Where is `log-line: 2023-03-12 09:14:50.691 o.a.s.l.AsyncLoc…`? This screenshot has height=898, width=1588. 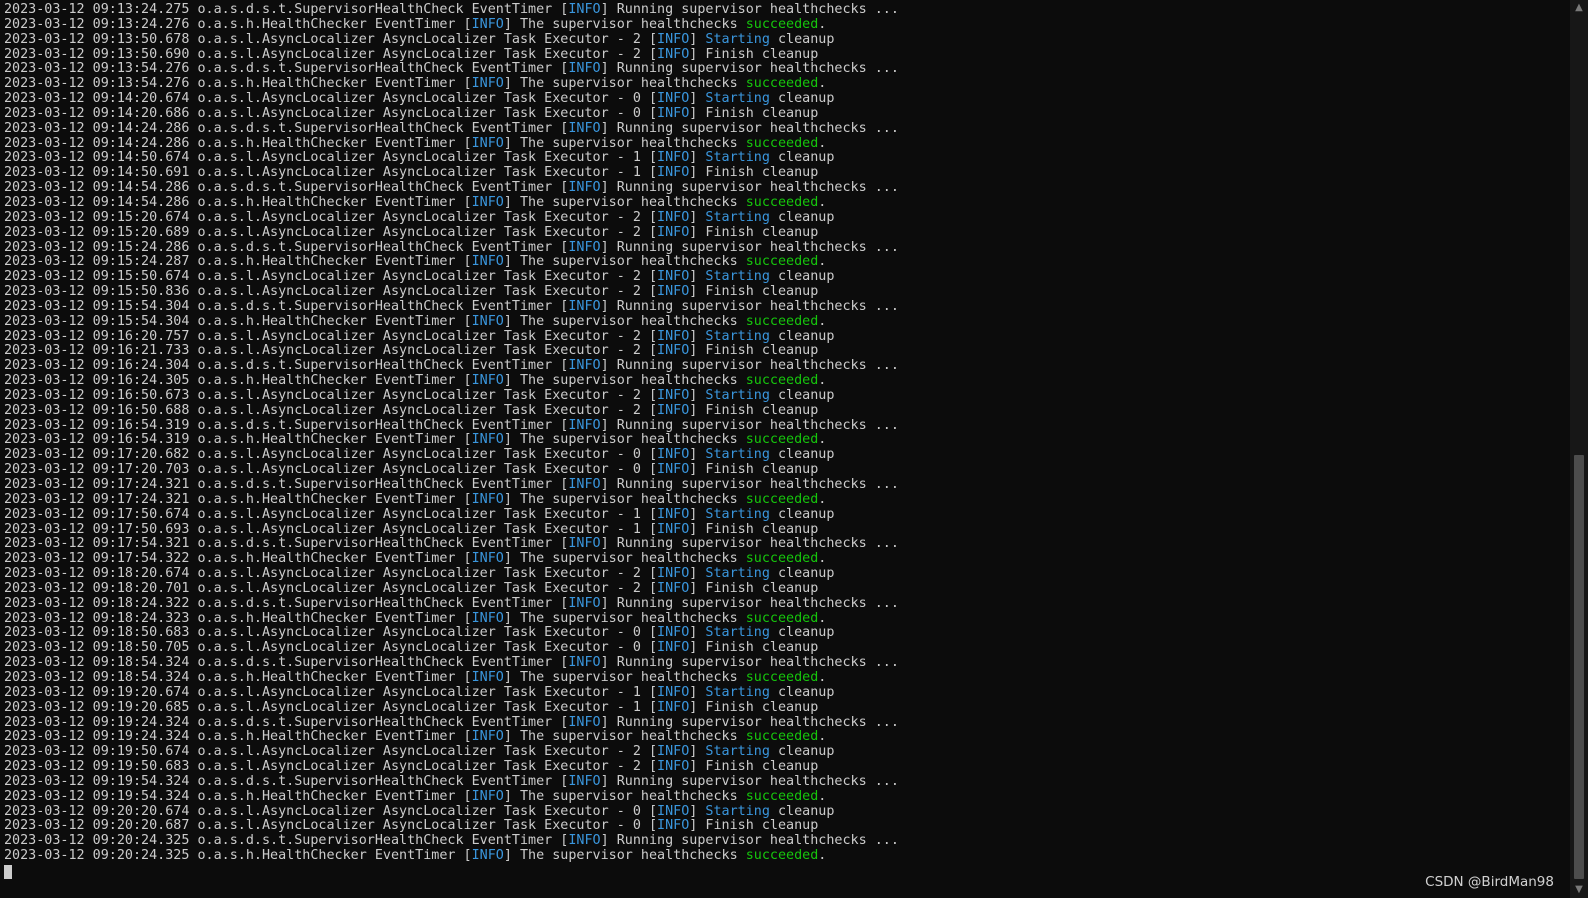 log-line: 2023-03-12 09:14:50.691 o.a.s.l.AsyncLoc… is located at coordinates (411, 173).